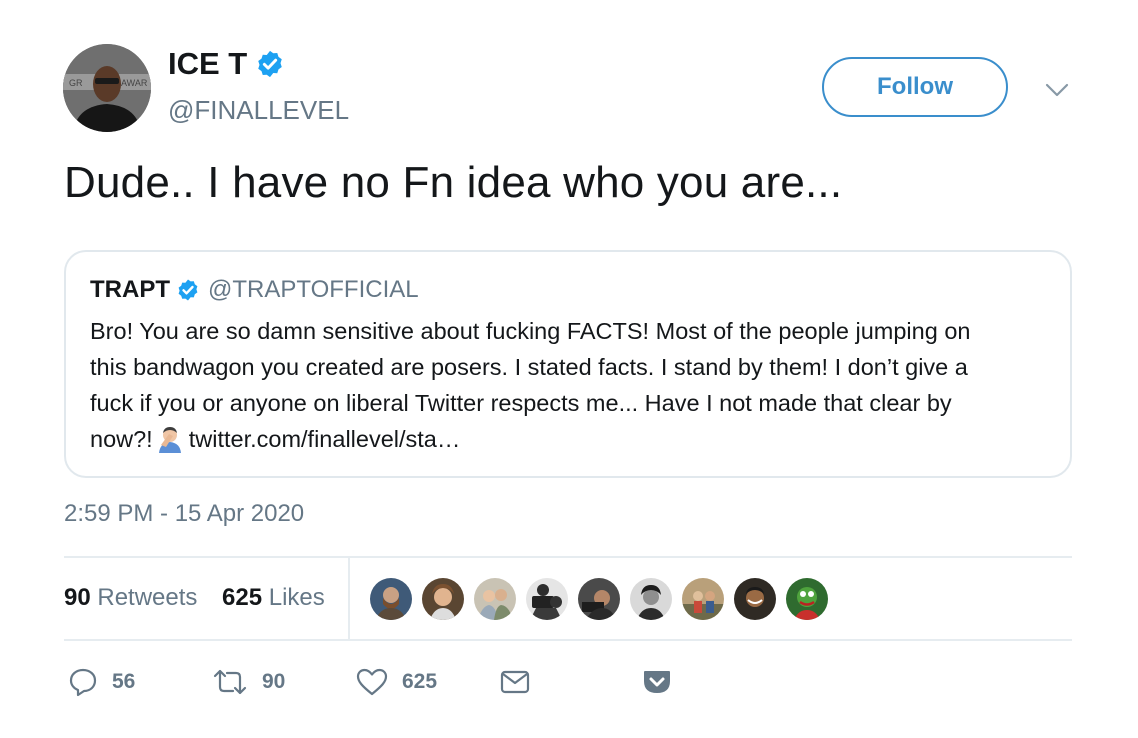 Image resolution: width=1138 pixels, height=738 pixels. What do you see at coordinates (372, 682) in the screenshot?
I see `heart-icon` at bounding box center [372, 682].